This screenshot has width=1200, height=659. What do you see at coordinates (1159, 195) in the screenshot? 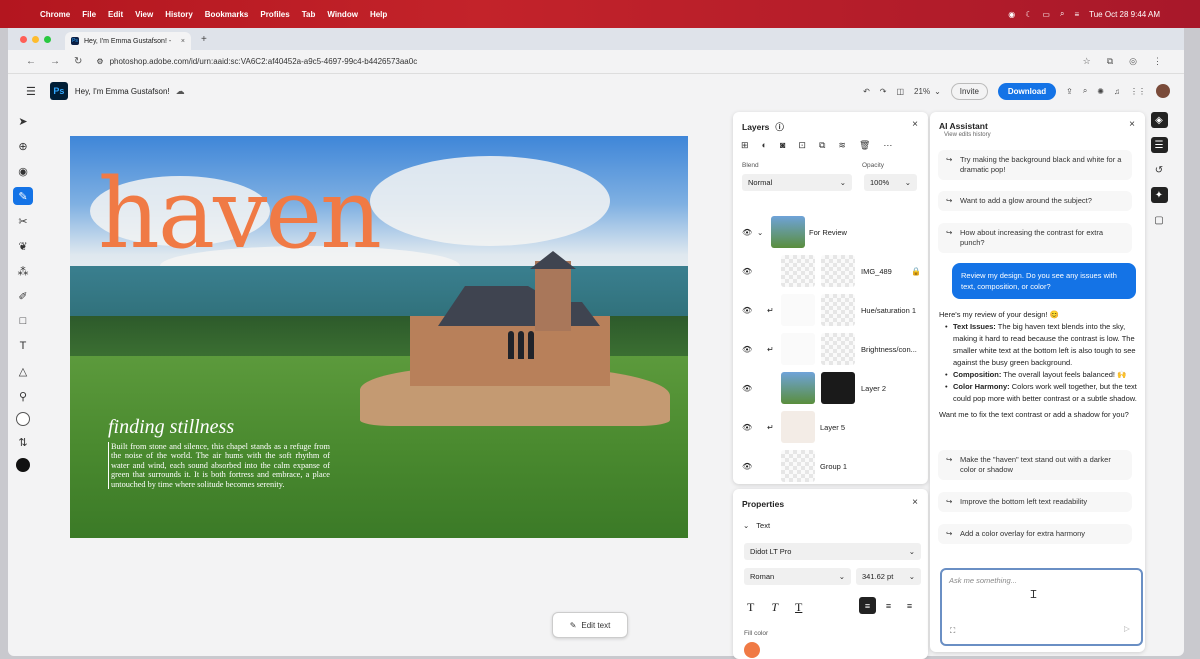
I see `ai-assistant-icon: ✦` at bounding box center [1159, 195].